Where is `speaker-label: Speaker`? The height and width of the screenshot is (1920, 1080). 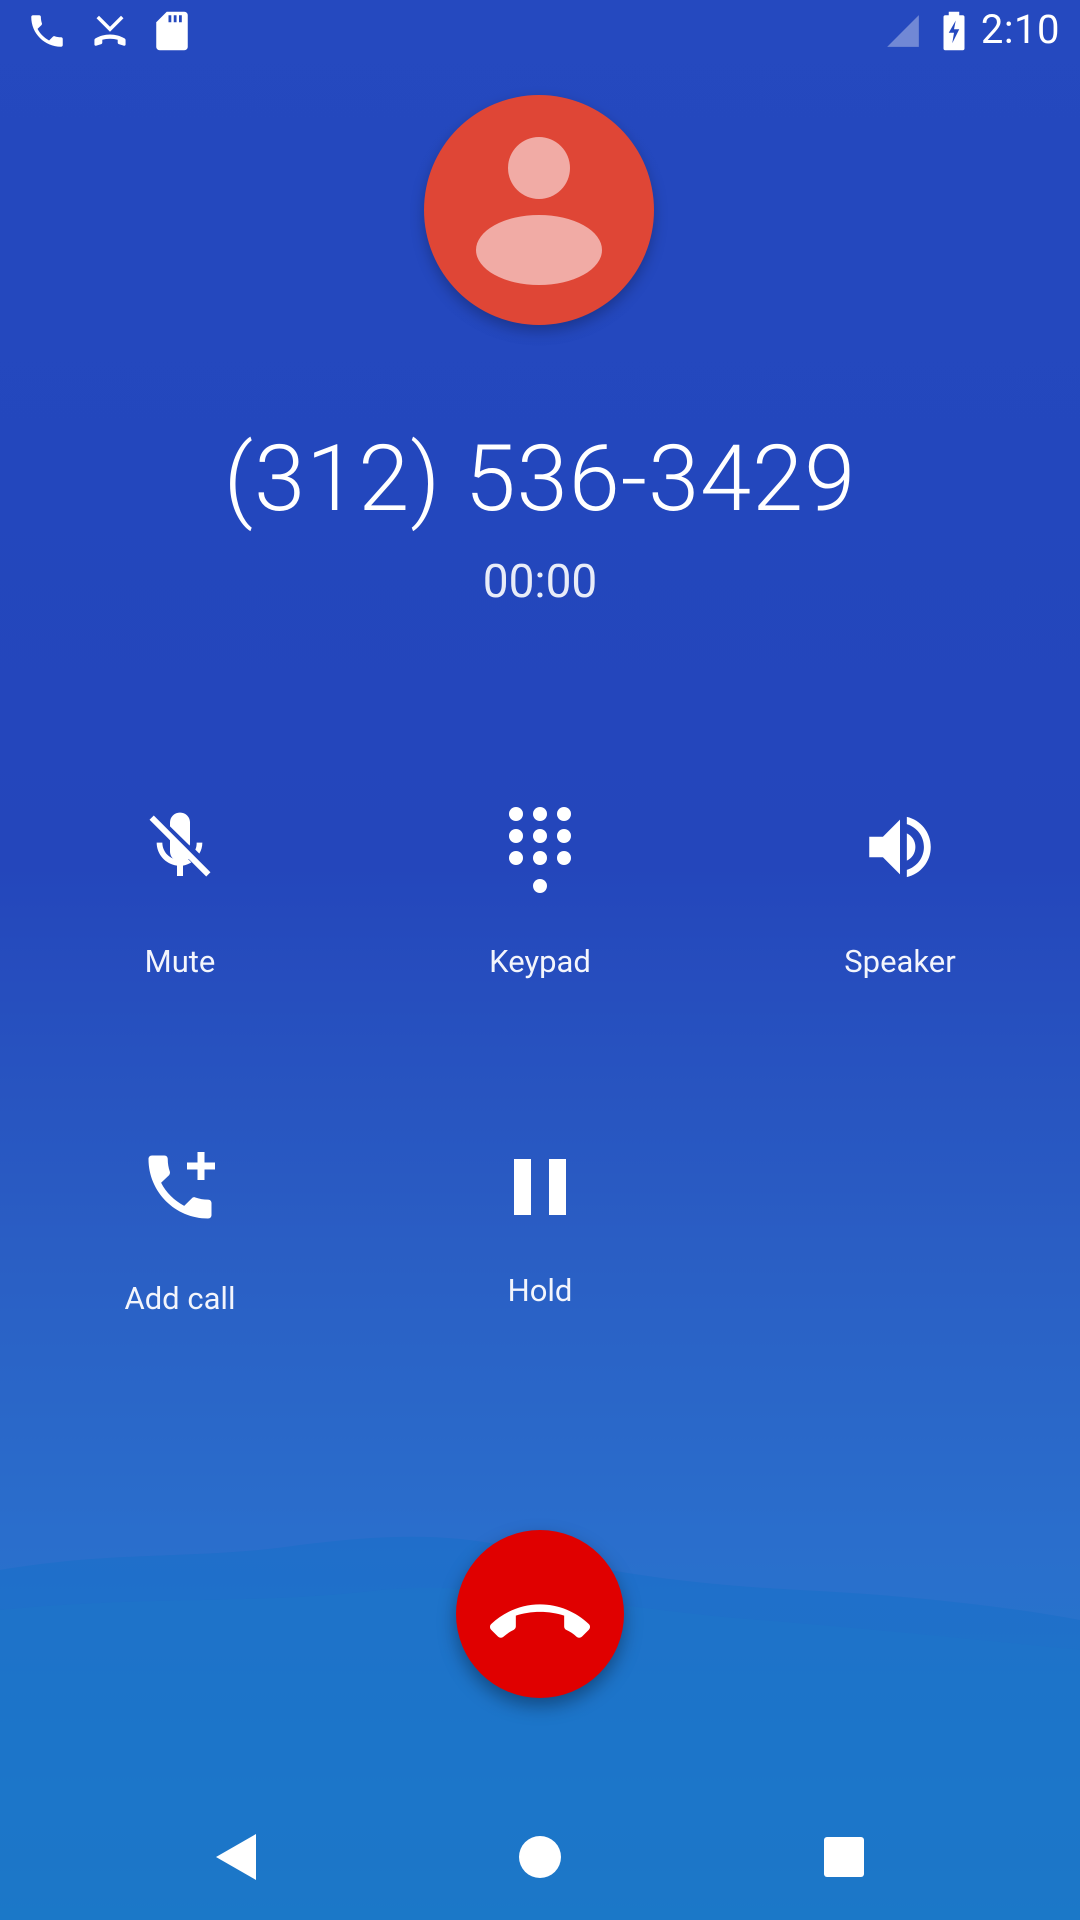 speaker-label: Speaker is located at coordinates (900, 961).